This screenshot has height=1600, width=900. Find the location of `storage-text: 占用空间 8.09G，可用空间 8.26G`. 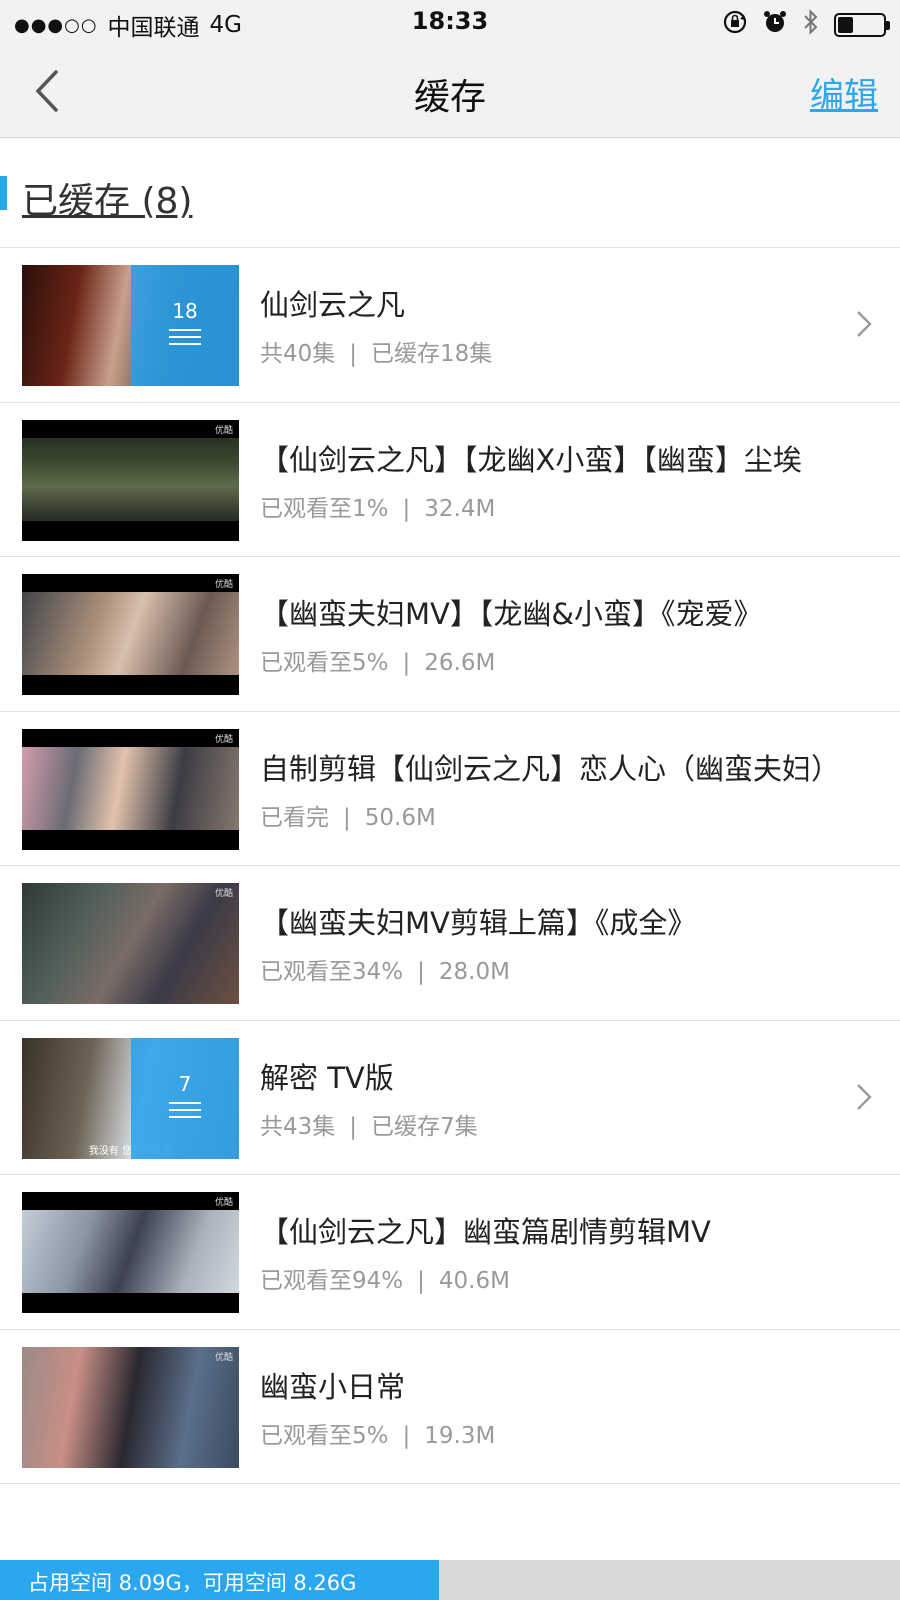

storage-text: 占用空间 8.09G，可用空间 8.26G is located at coordinates (192, 1583).